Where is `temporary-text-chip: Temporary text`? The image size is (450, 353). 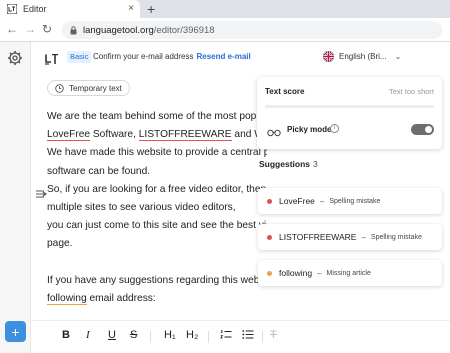 temporary-text-chip: Temporary text is located at coordinates (88, 88).